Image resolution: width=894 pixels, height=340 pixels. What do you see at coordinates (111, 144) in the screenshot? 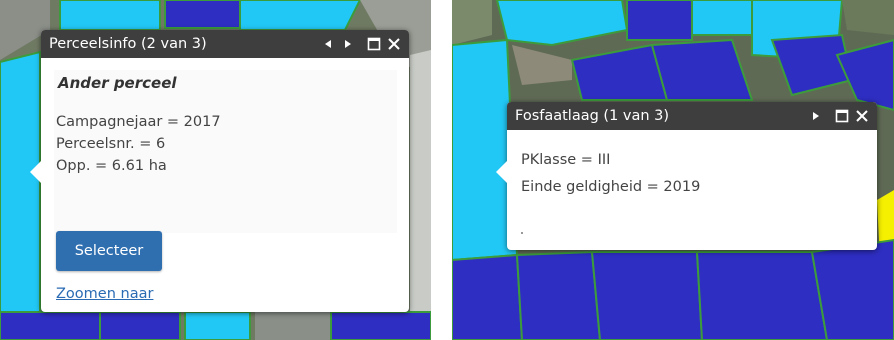
I see `field-perceelsnr: Perceelsnr. = 6` at bounding box center [111, 144].